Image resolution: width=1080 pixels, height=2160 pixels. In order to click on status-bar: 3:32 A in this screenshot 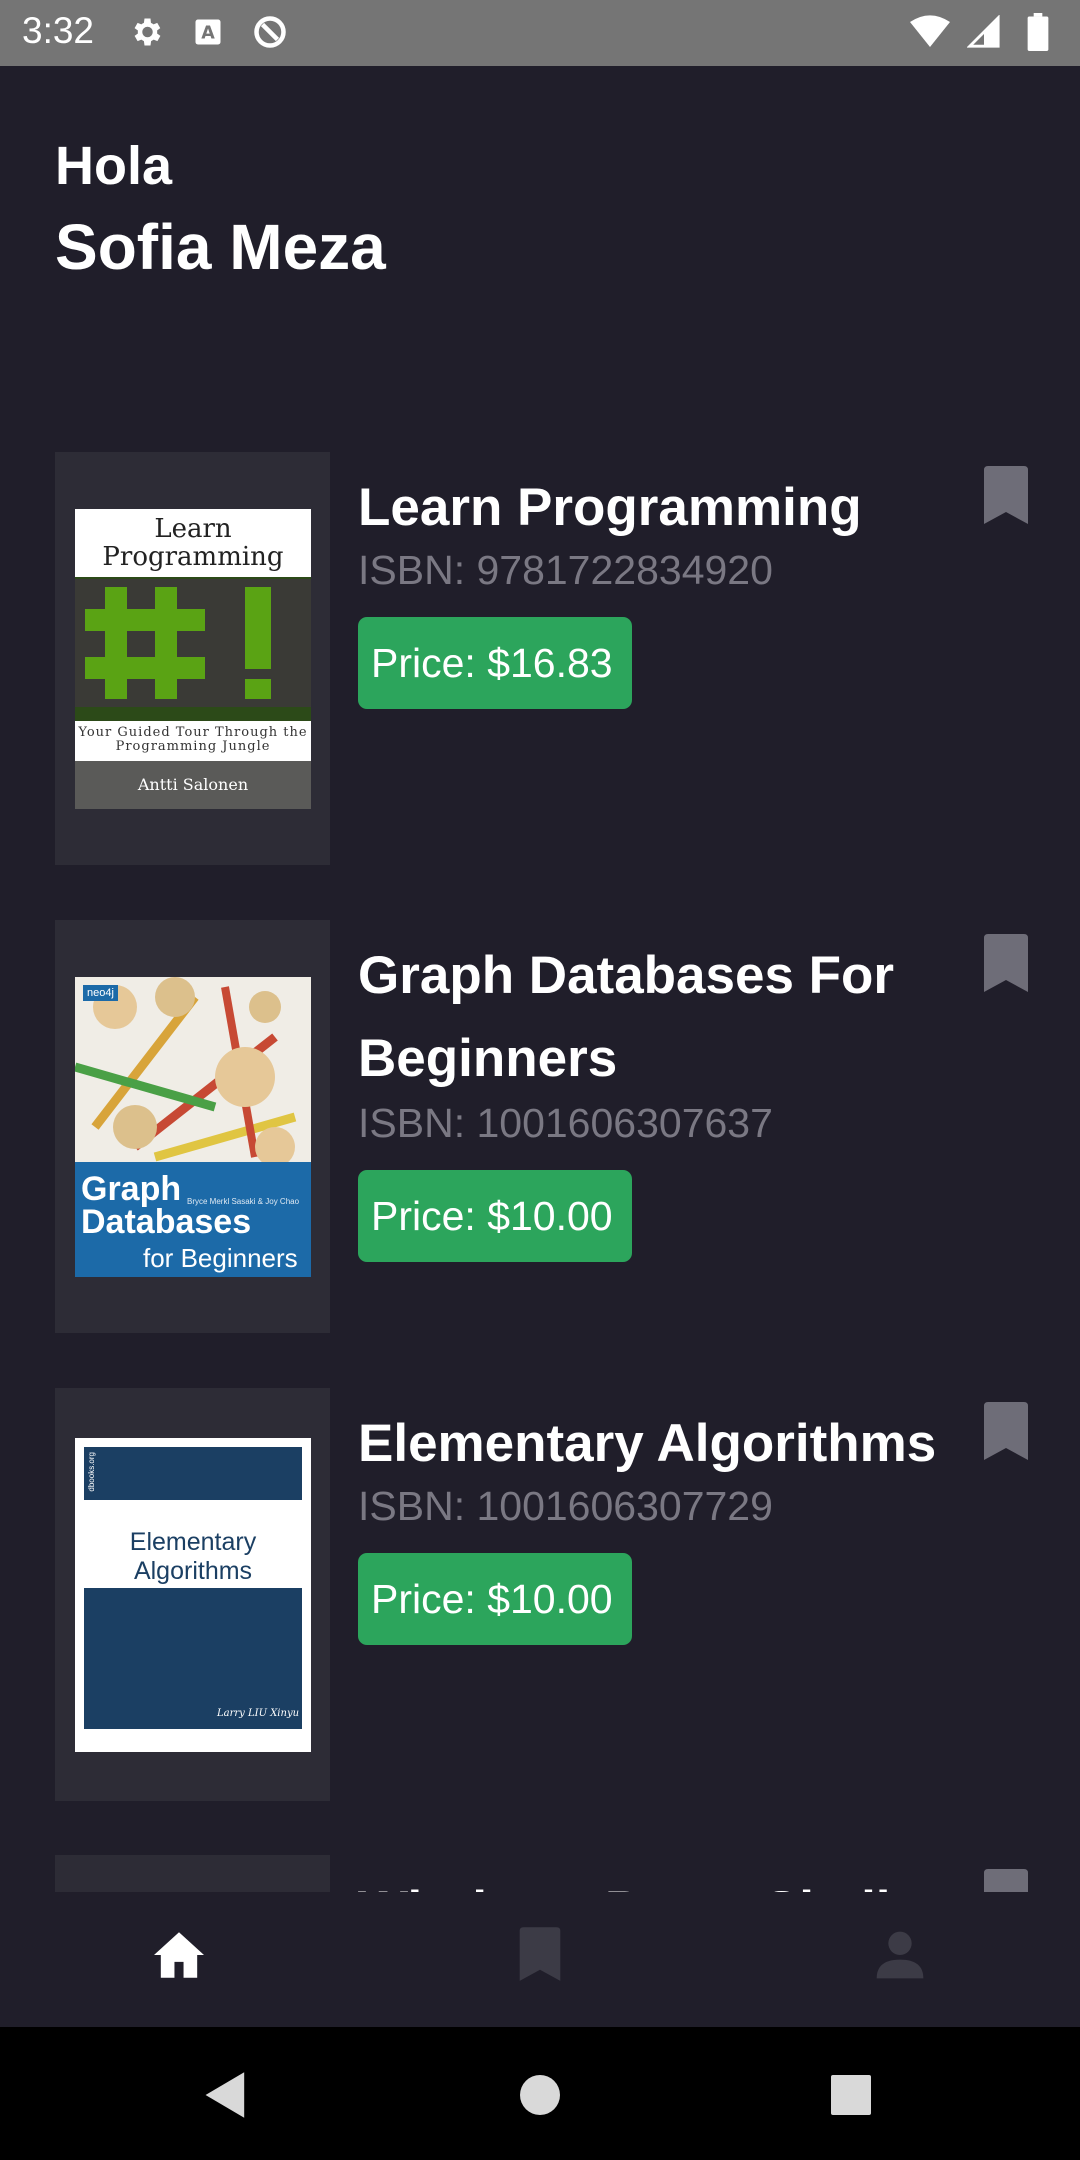, I will do `click(540, 33)`.